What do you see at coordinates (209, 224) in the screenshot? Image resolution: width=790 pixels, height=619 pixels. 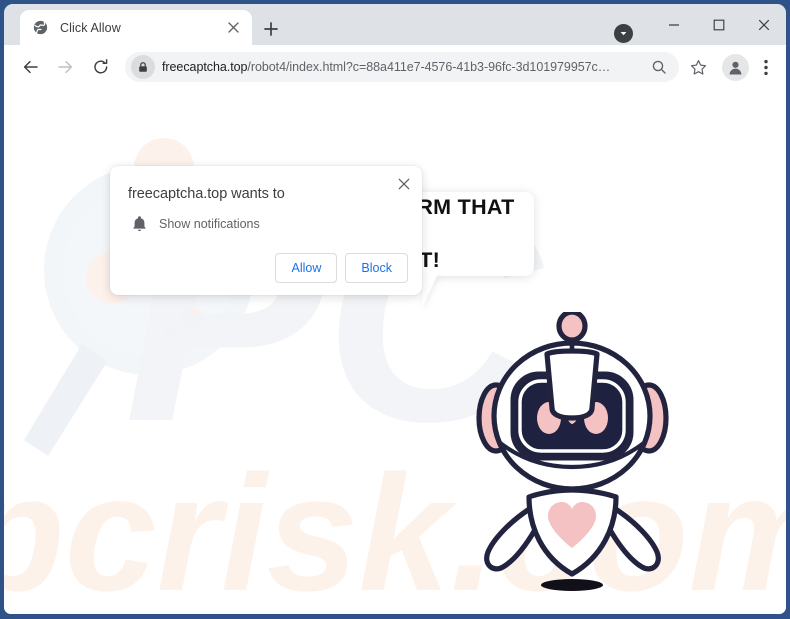 I see `permission-label: Show notifications` at bounding box center [209, 224].